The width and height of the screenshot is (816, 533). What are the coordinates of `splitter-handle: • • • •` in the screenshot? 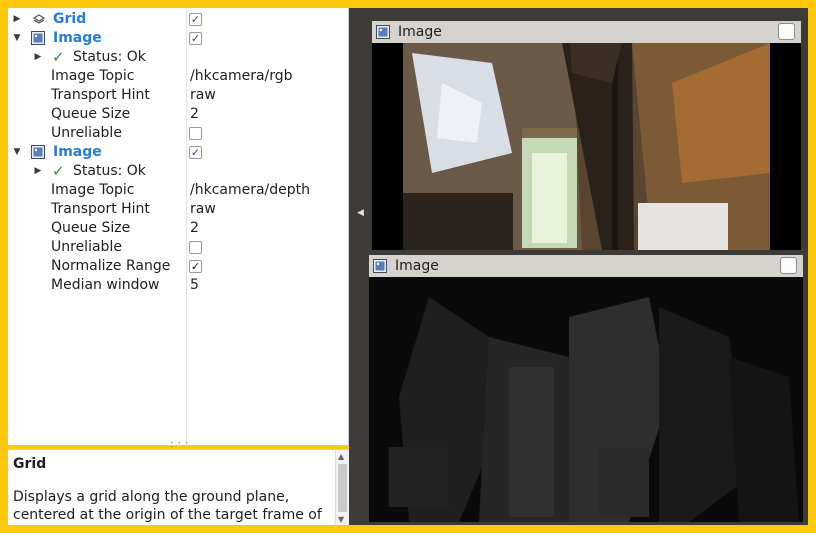 It's located at (180, 446).